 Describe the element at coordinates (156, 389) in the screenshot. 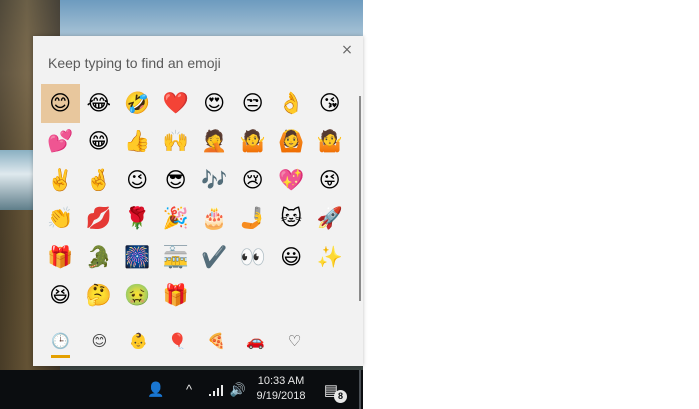

I see `people-icon: 👤` at that location.